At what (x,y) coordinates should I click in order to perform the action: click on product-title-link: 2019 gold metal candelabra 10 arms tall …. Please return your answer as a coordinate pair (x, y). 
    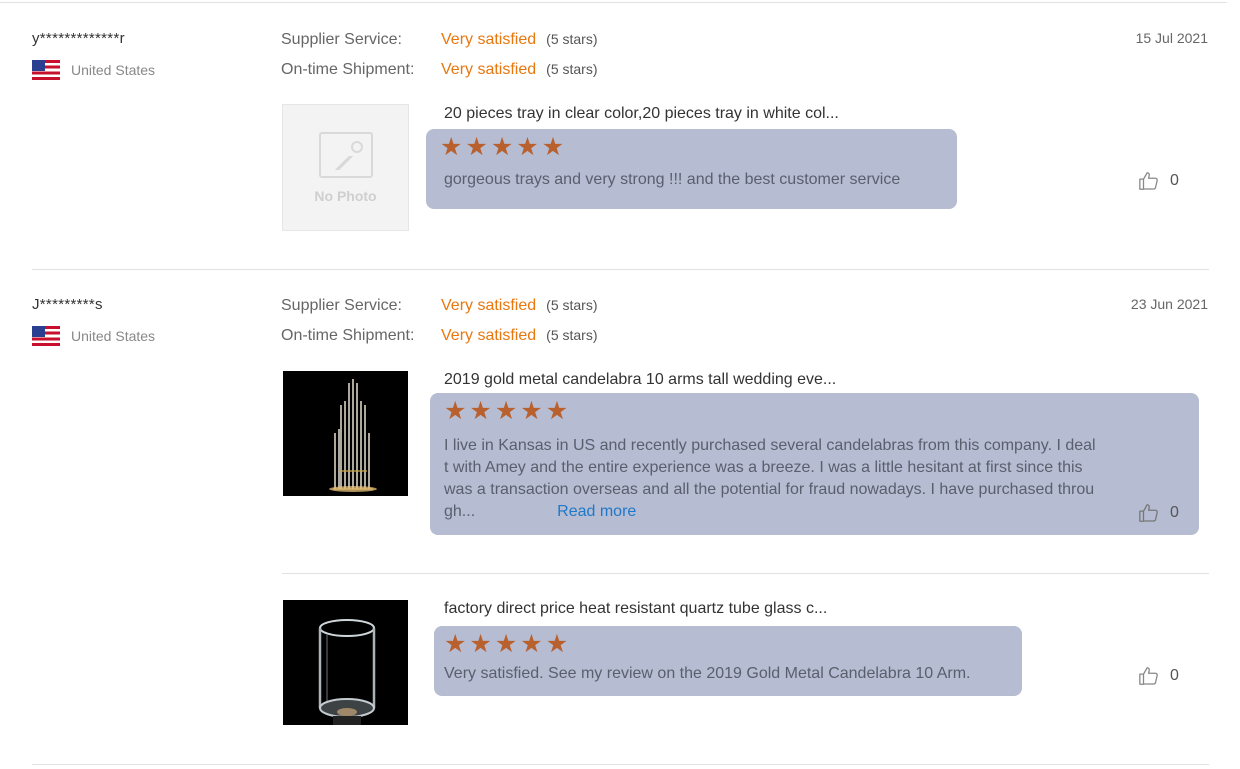
    Looking at the image, I should click on (640, 380).